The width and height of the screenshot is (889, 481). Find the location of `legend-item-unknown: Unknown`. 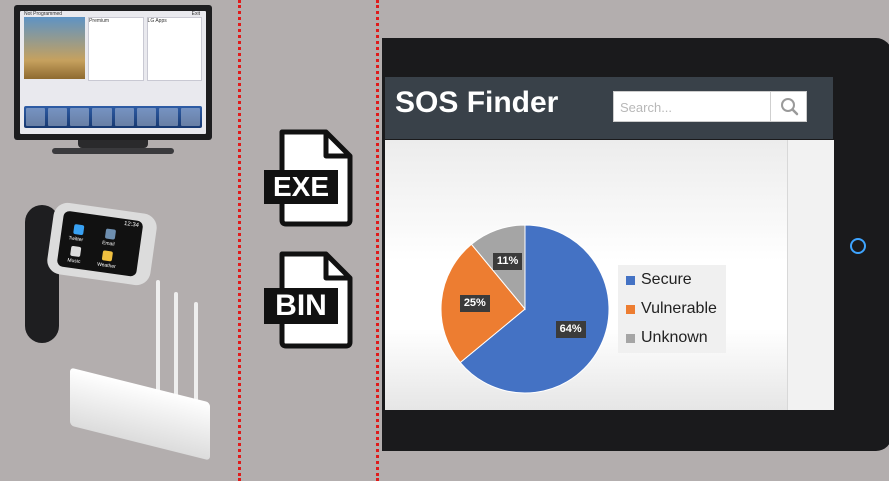

legend-item-unknown: Unknown is located at coordinates (667, 338).